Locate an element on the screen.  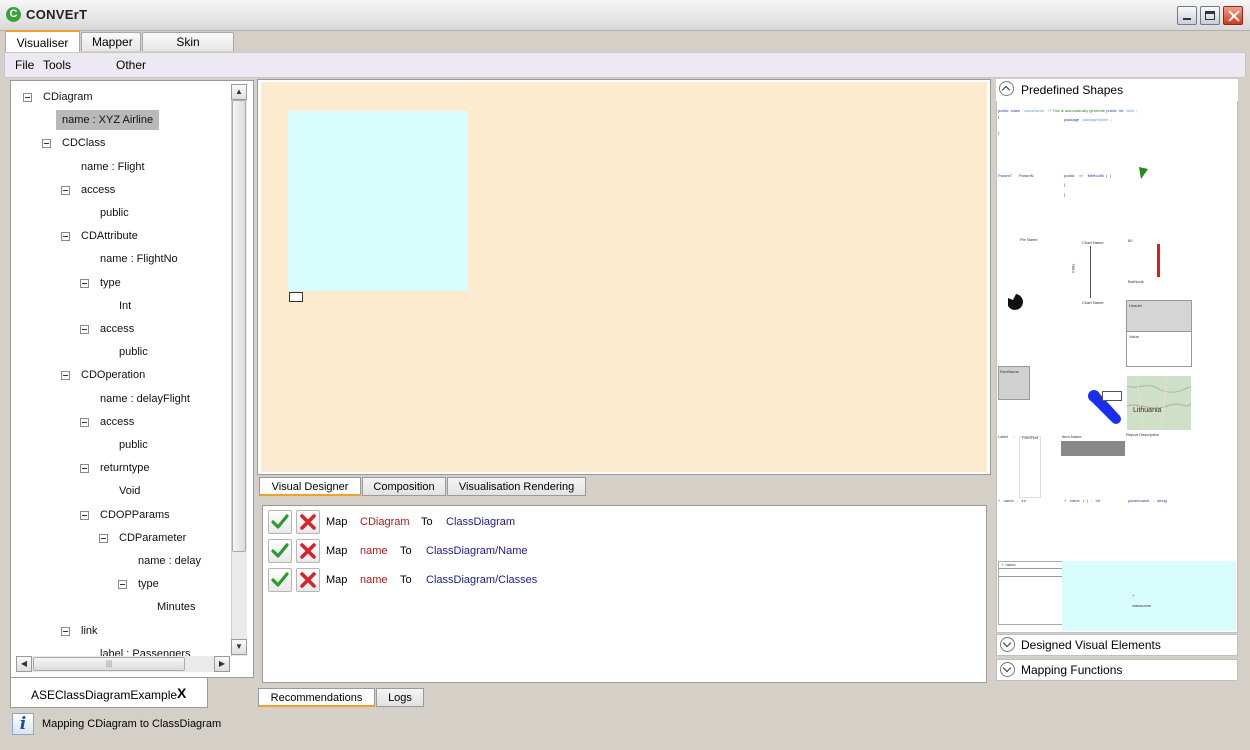
tab-visual-designer: Visual Designer is located at coordinates (310, 486).